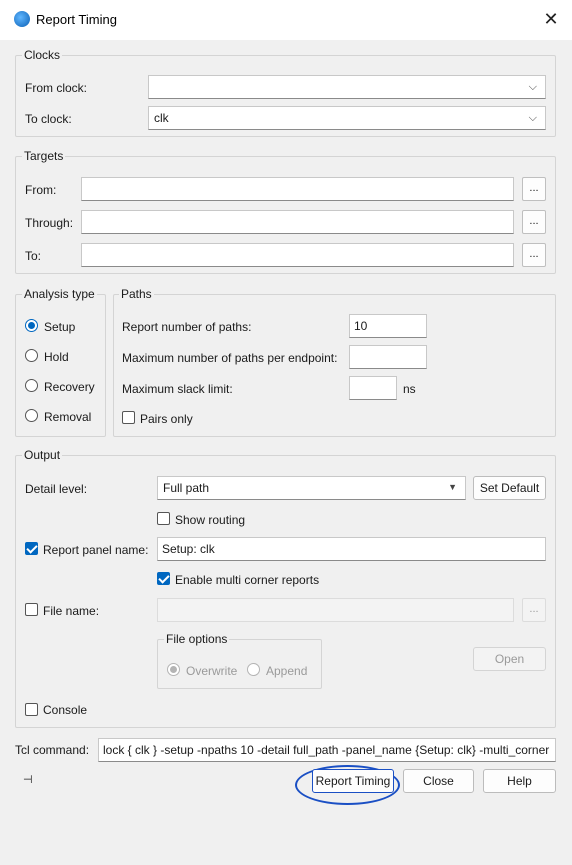 This screenshot has height=865, width=572. I want to click on from-clock-select: ⌵, so click(347, 87).